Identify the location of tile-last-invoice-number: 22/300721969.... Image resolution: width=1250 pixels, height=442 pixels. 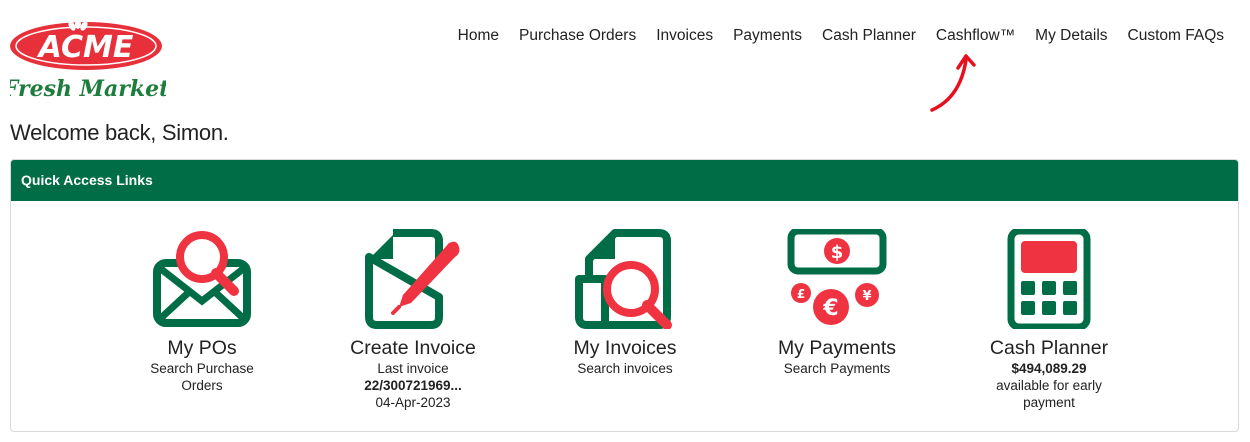
(413, 385).